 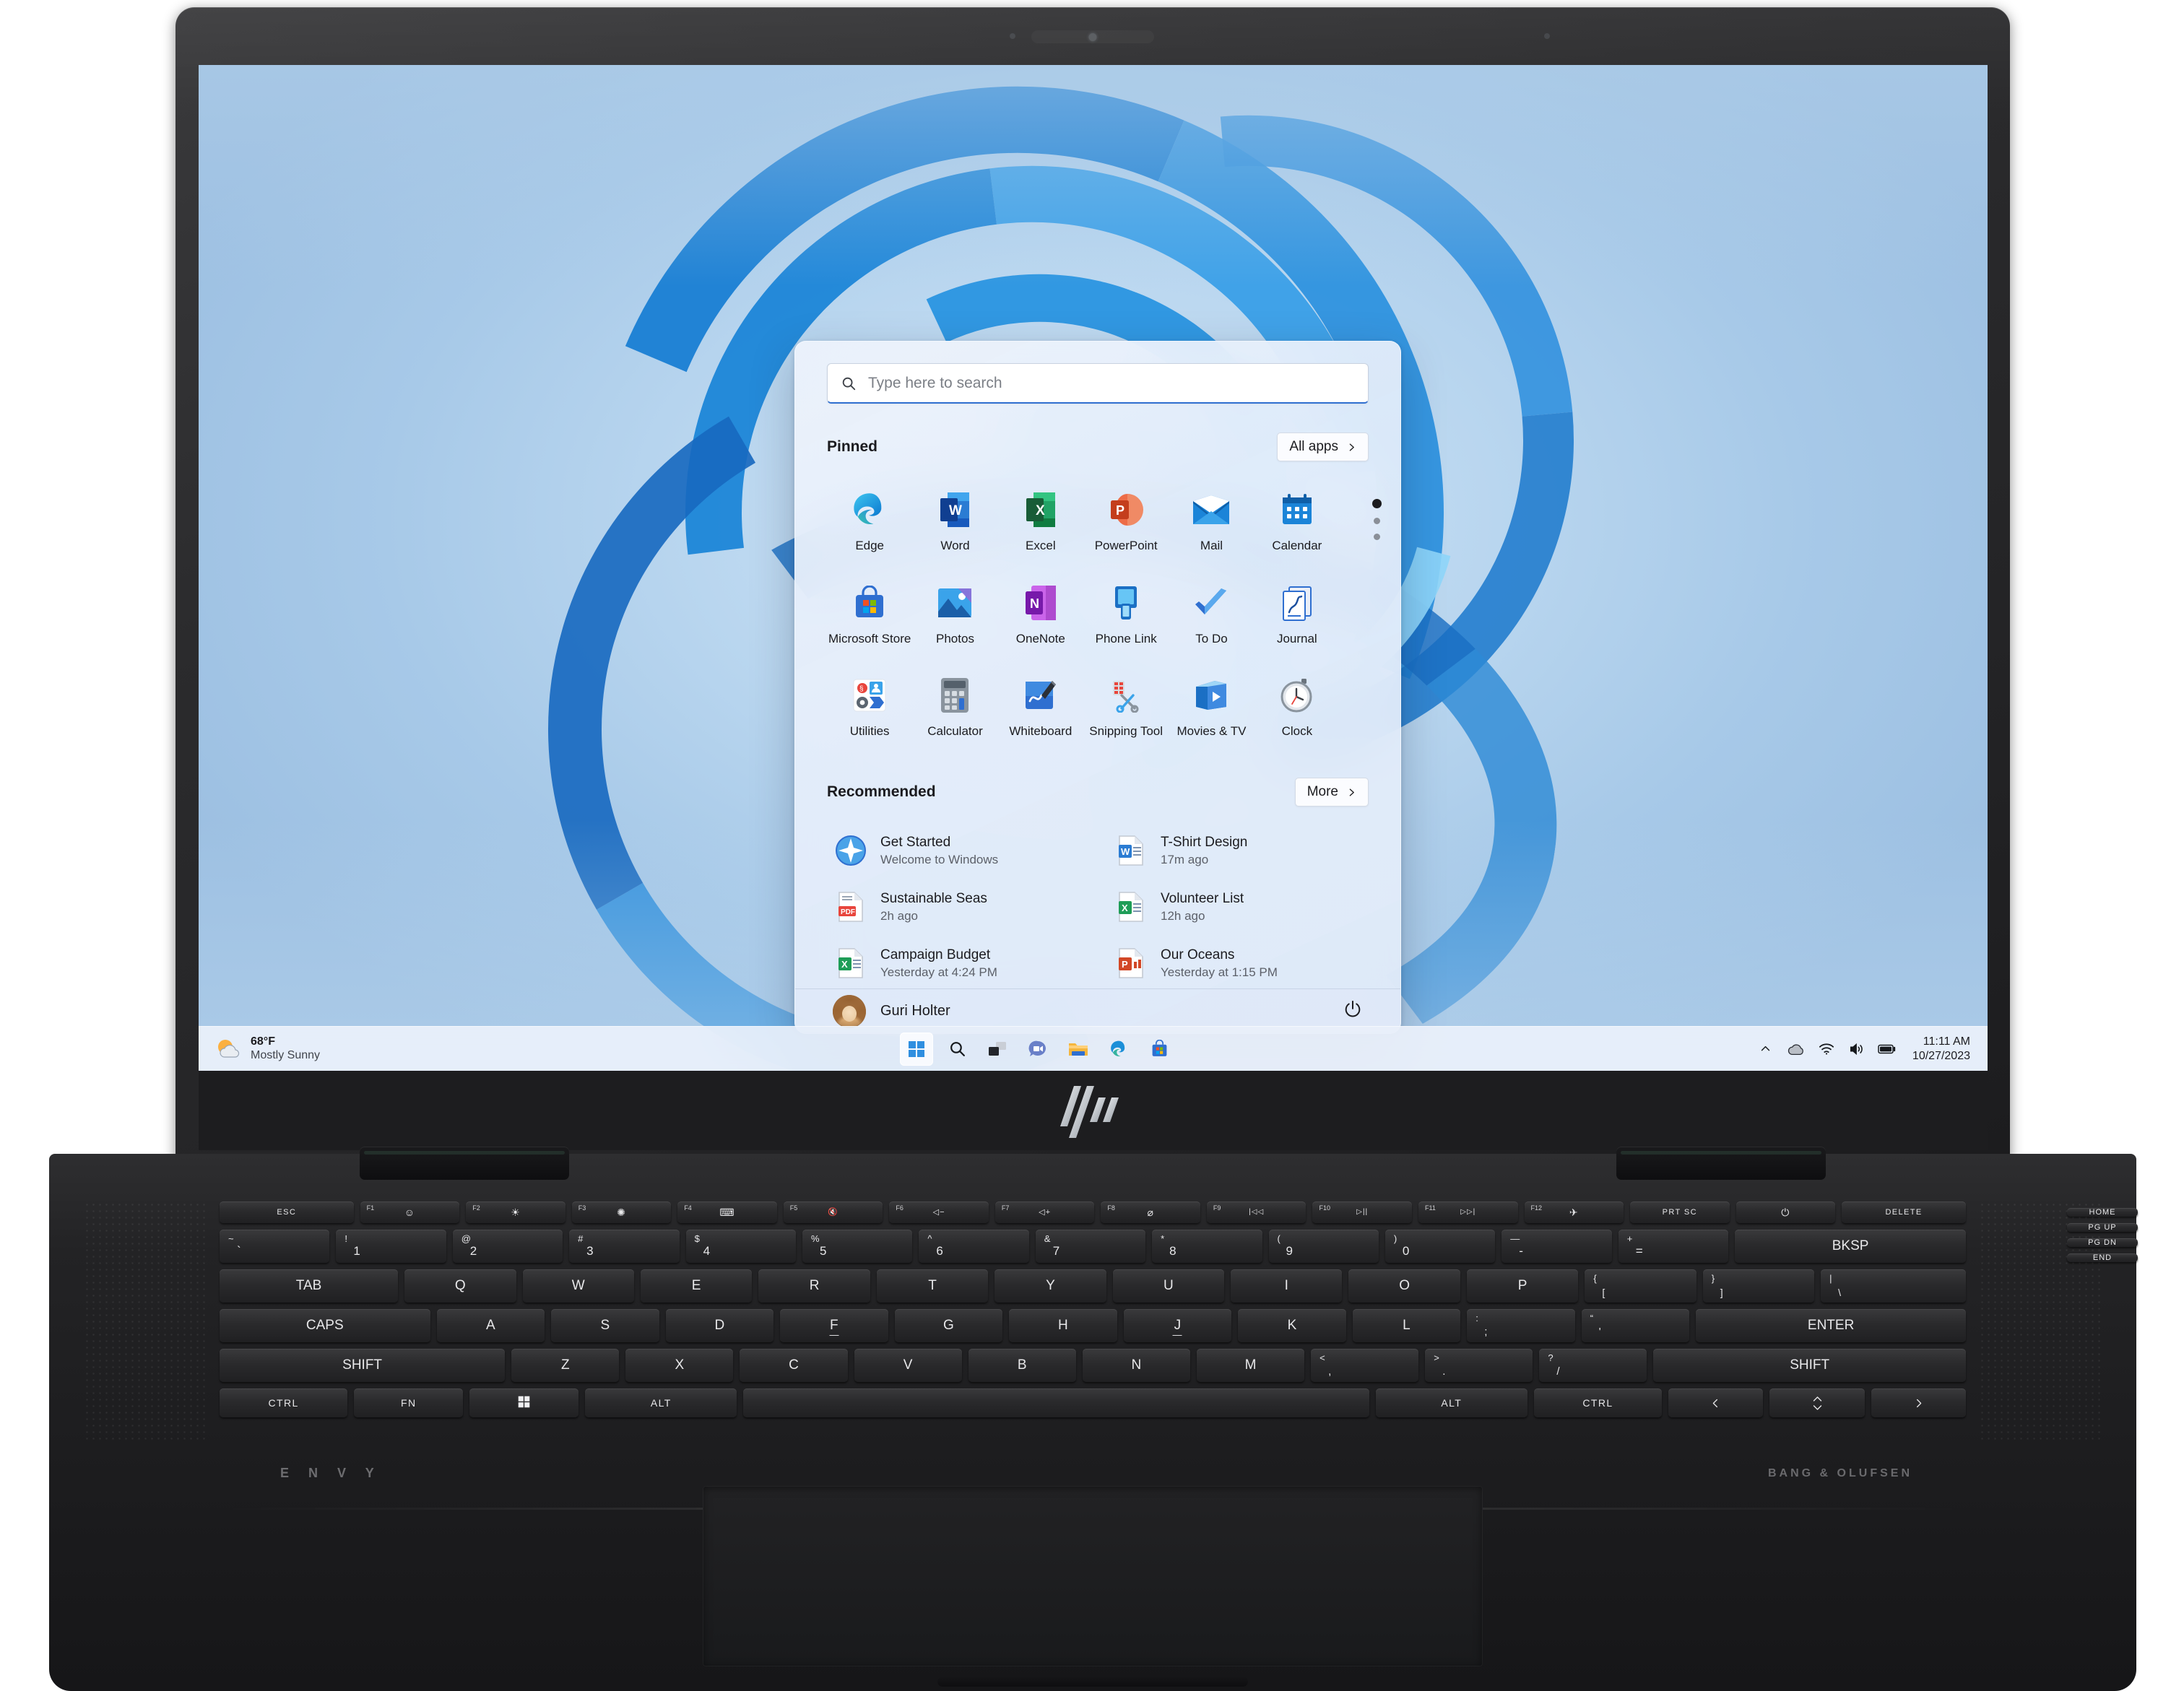 I want to click on pinned-pager, so click(x=1377, y=519).